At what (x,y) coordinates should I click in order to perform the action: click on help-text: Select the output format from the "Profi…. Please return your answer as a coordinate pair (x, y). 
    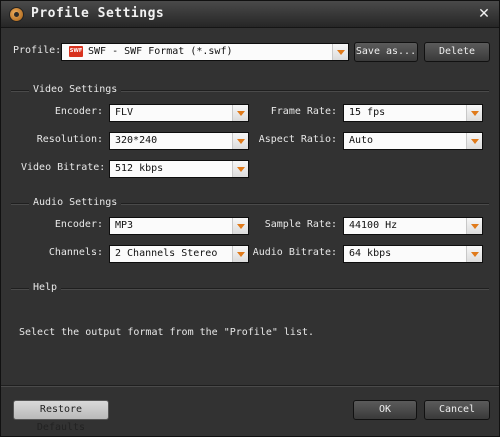
    Looking at the image, I should click on (167, 332).